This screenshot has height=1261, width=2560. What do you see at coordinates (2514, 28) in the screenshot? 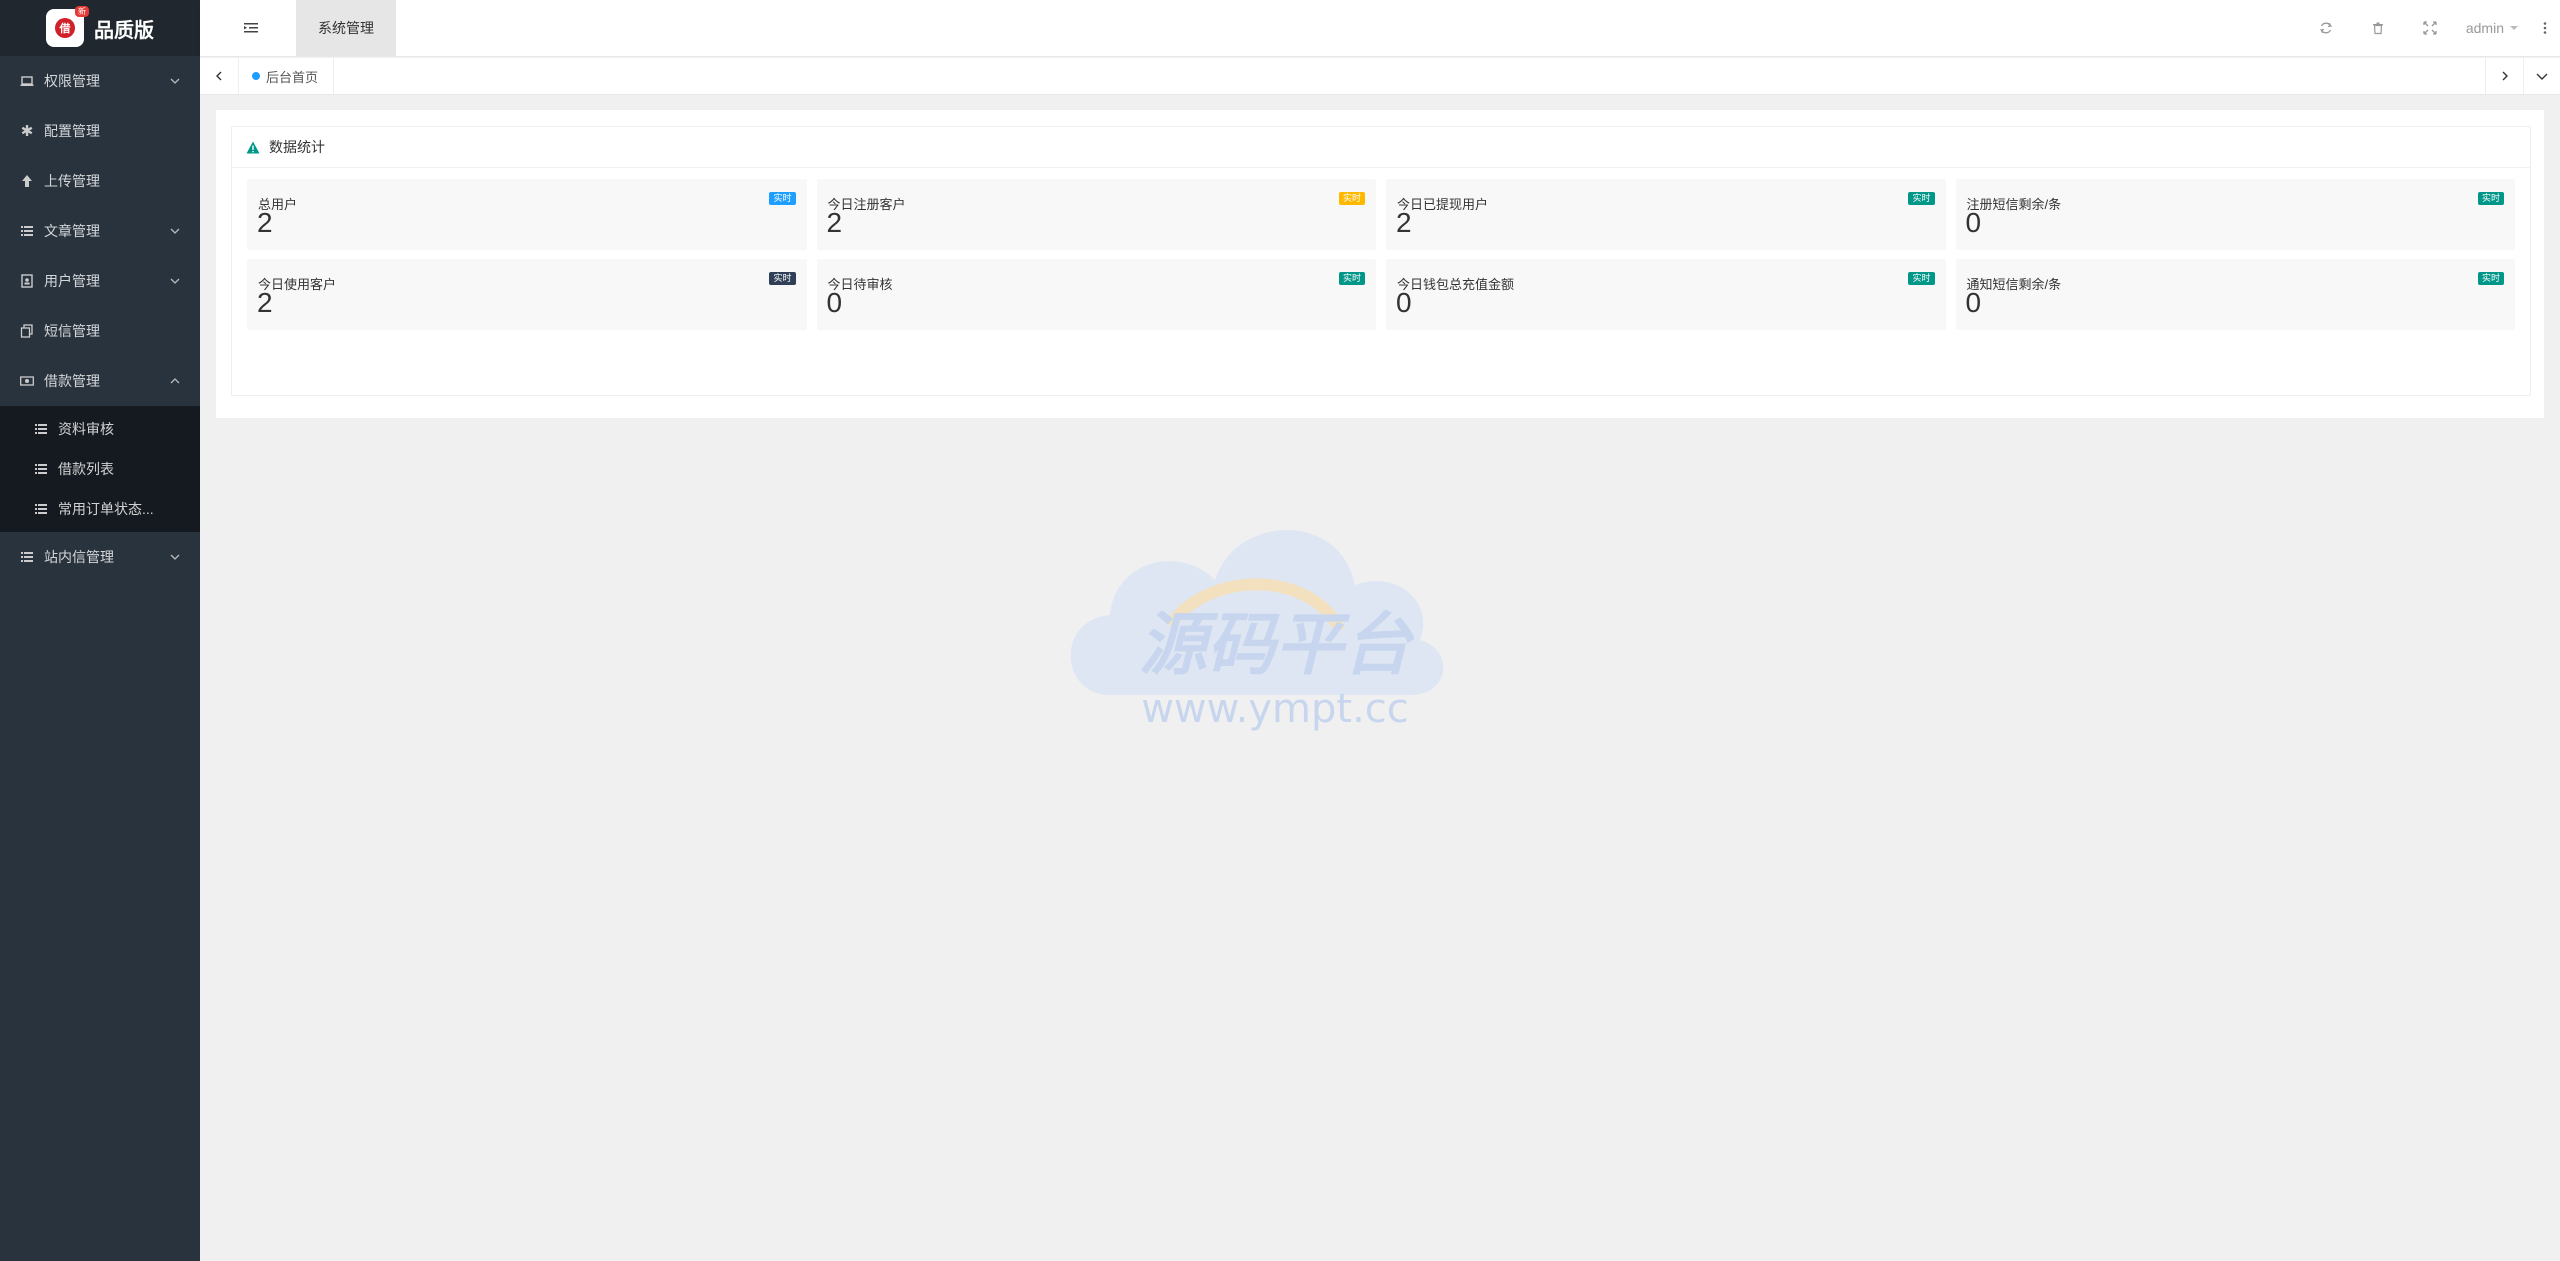
I see `caret-down-icon` at bounding box center [2514, 28].